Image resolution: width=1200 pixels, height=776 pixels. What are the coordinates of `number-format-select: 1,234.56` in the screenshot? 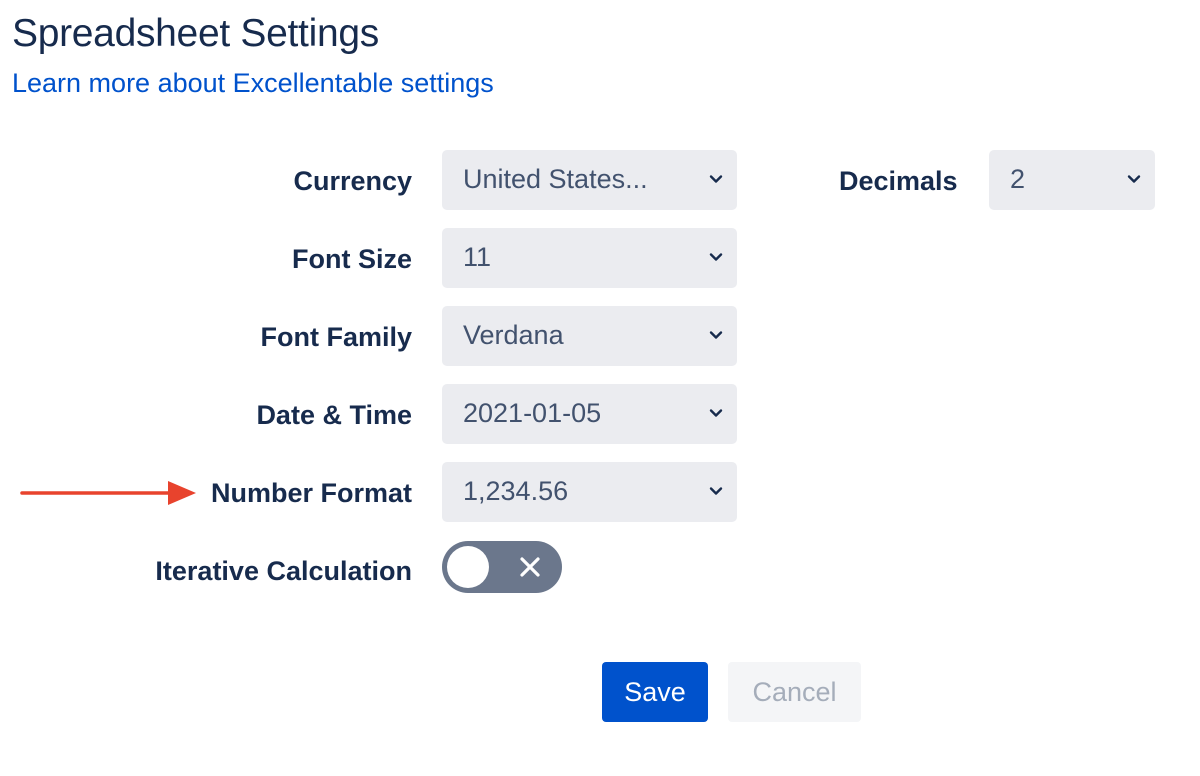 It's located at (589, 492).